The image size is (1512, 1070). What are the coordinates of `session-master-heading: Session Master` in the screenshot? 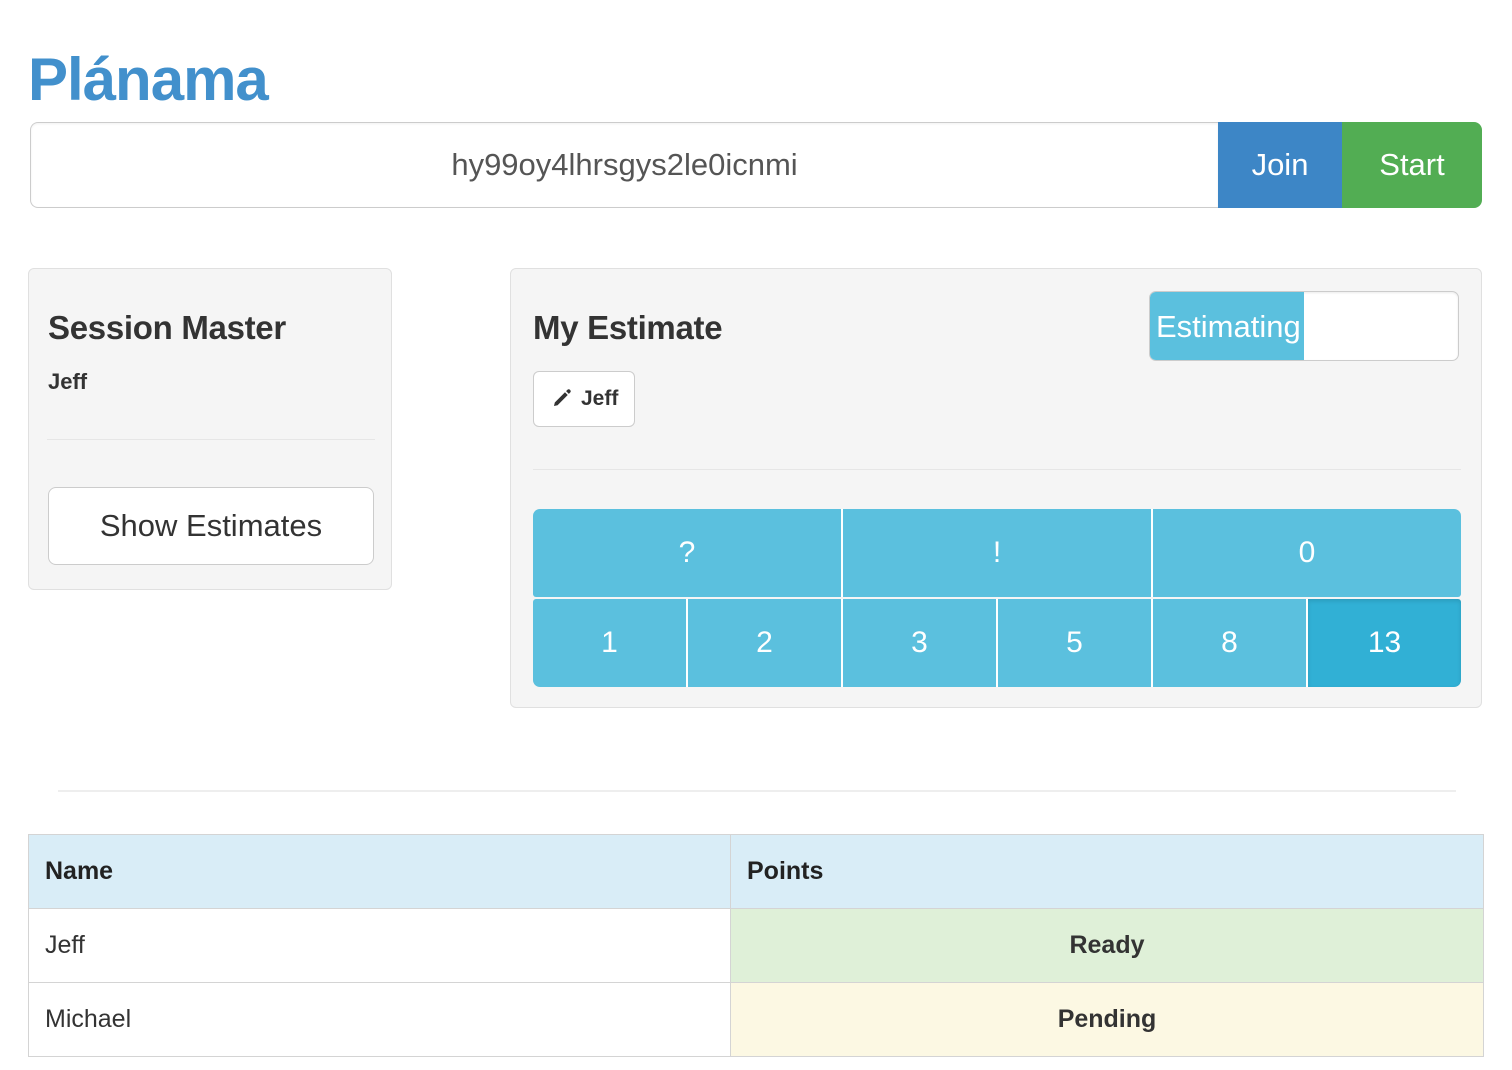 It's located at (167, 327).